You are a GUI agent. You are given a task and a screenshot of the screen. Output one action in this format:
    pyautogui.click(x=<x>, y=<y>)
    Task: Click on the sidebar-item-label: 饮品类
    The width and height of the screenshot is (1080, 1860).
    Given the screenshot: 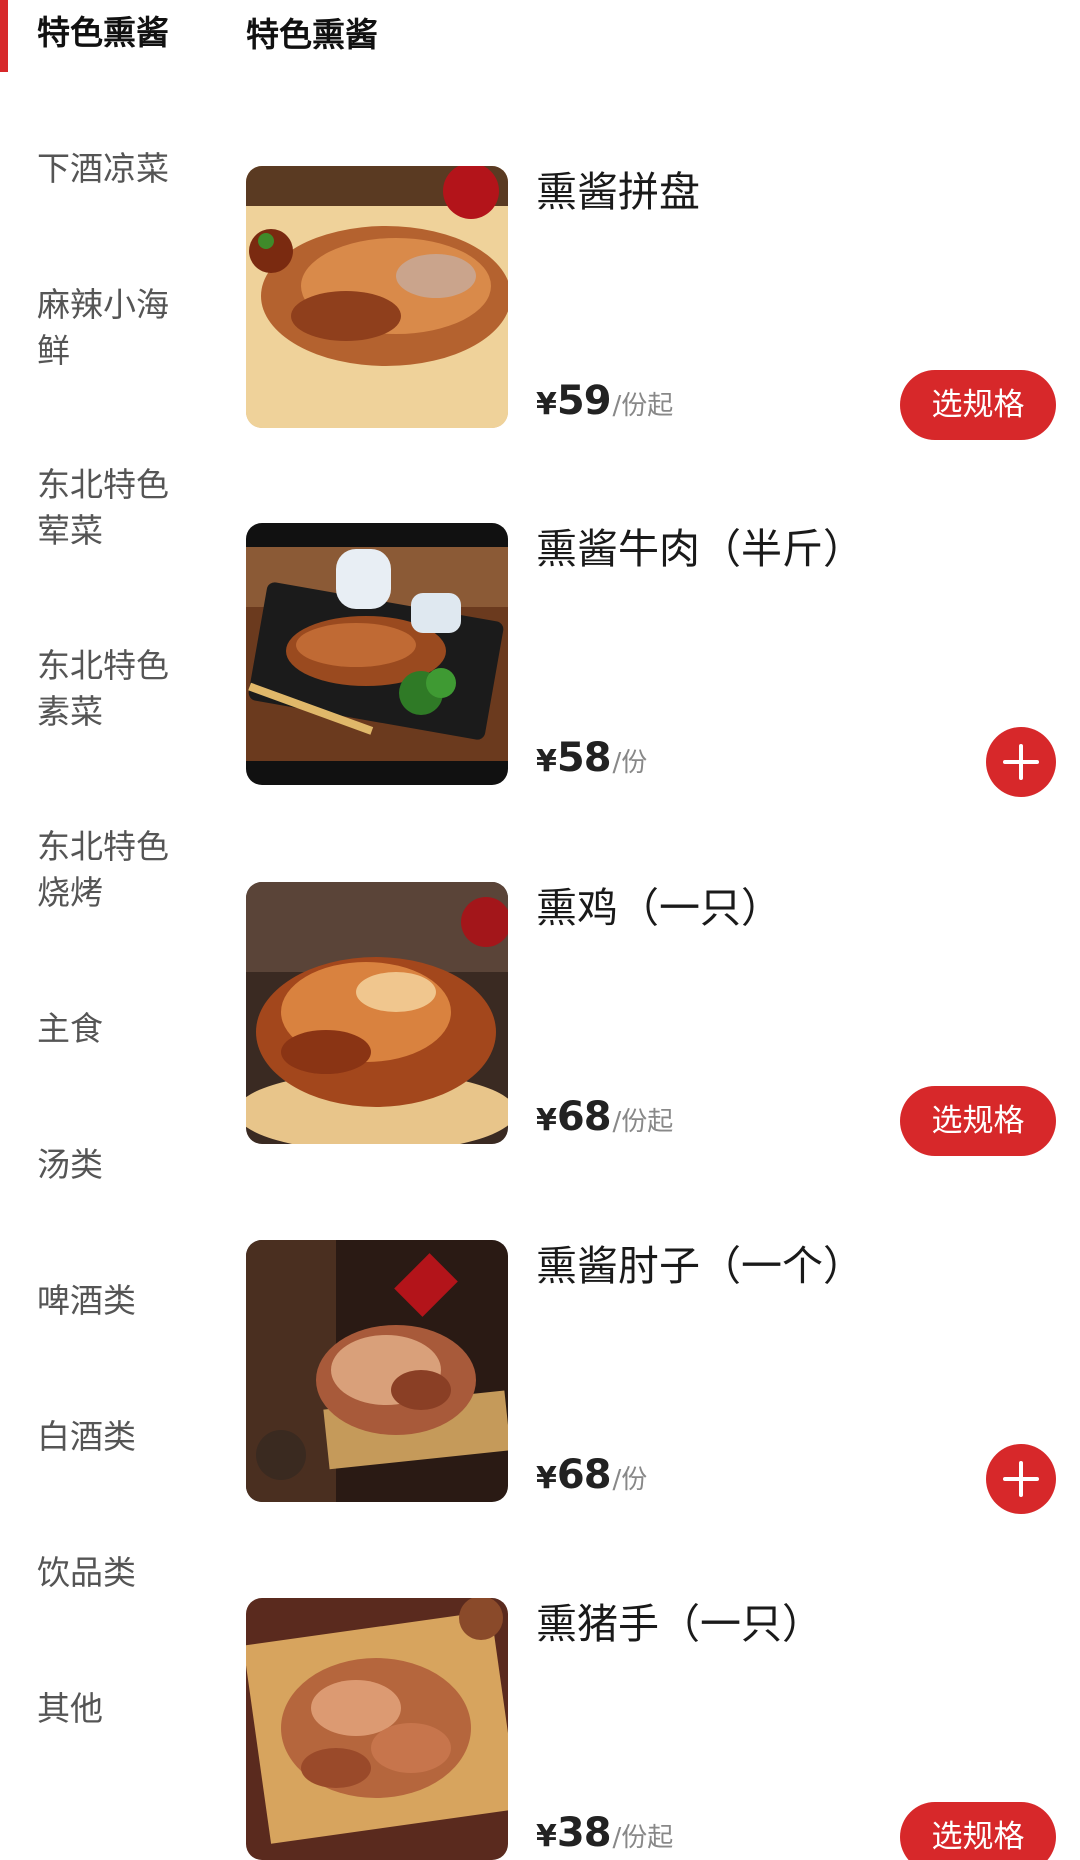 What is the action you would take?
    pyautogui.click(x=86, y=1572)
    